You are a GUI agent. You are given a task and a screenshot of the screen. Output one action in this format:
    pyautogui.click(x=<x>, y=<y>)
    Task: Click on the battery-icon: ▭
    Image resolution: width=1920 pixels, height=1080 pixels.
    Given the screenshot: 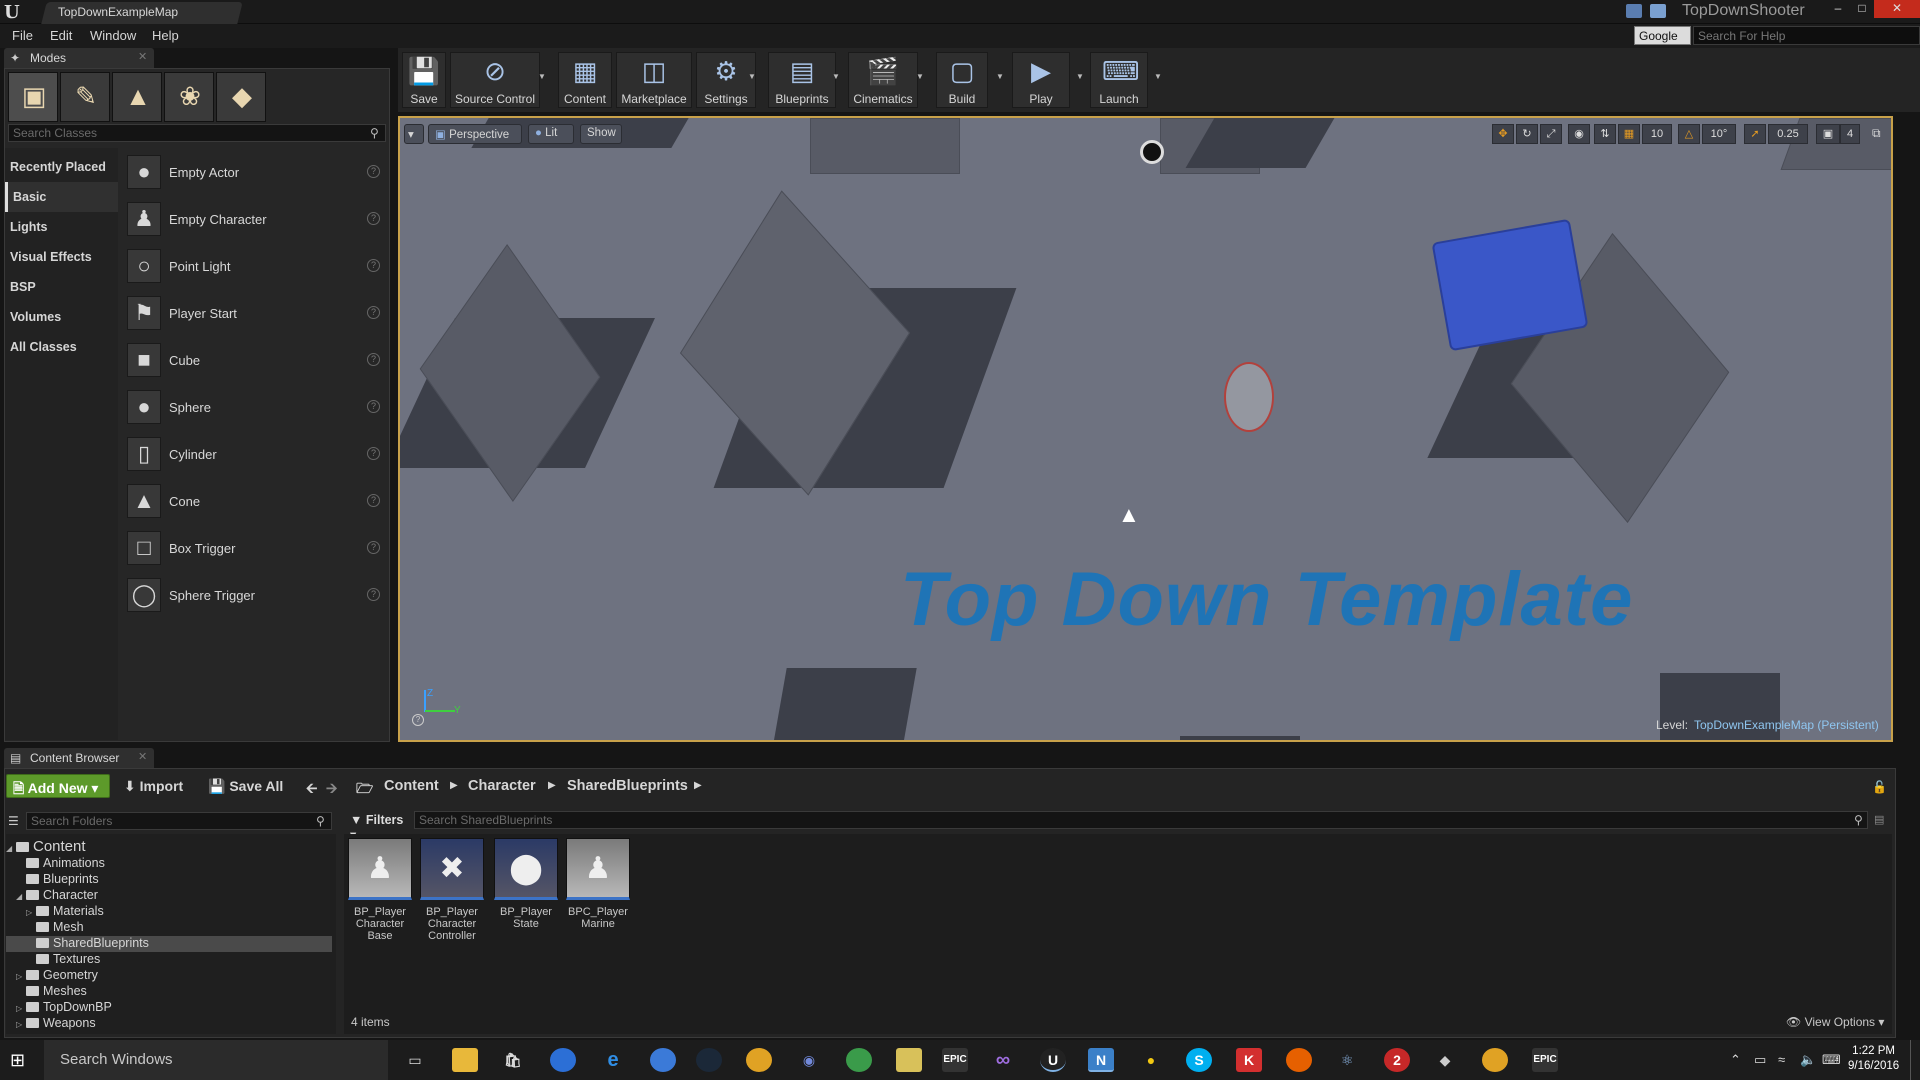 What is the action you would take?
    pyautogui.click(x=1760, y=1060)
    